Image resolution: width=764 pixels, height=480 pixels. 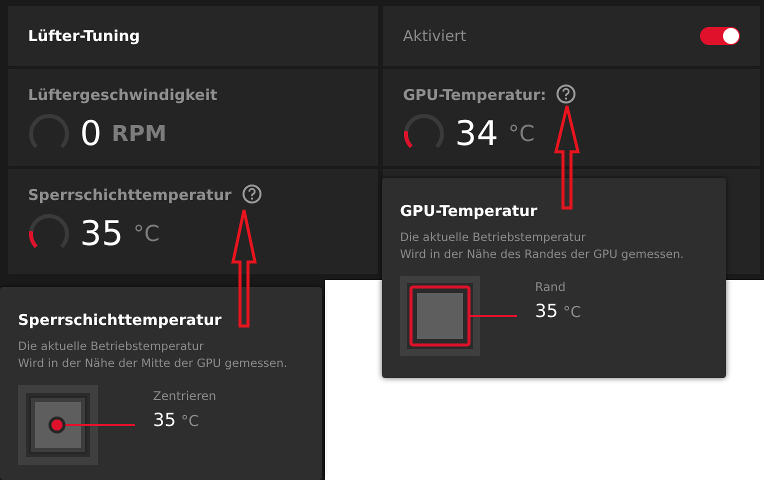 I want to click on sensor-label: Rand, so click(x=551, y=287).